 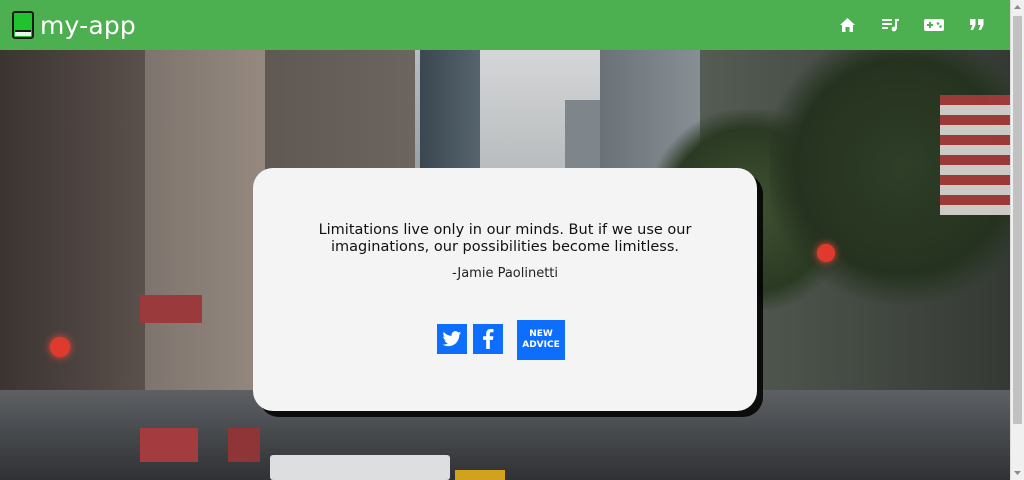 I want to click on nav-icons, so click(x=912, y=25).